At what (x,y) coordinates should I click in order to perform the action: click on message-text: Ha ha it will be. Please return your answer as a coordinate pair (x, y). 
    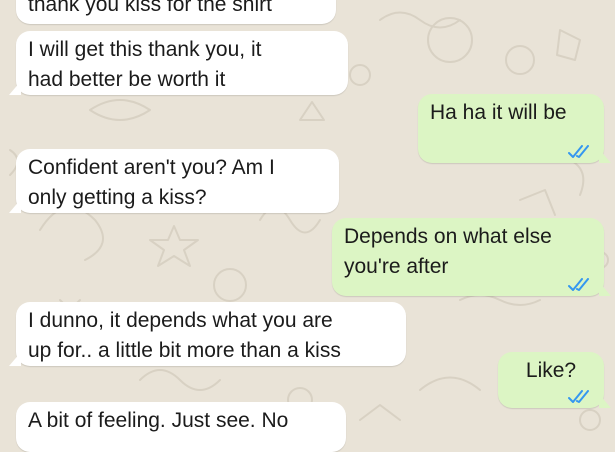
    Looking at the image, I should click on (498, 112).